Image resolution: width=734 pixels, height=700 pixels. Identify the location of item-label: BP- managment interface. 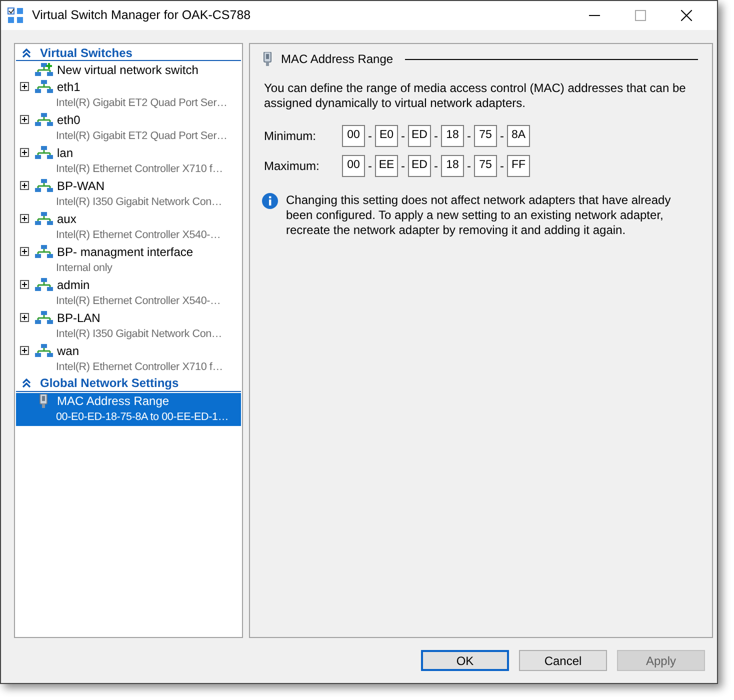
(125, 252).